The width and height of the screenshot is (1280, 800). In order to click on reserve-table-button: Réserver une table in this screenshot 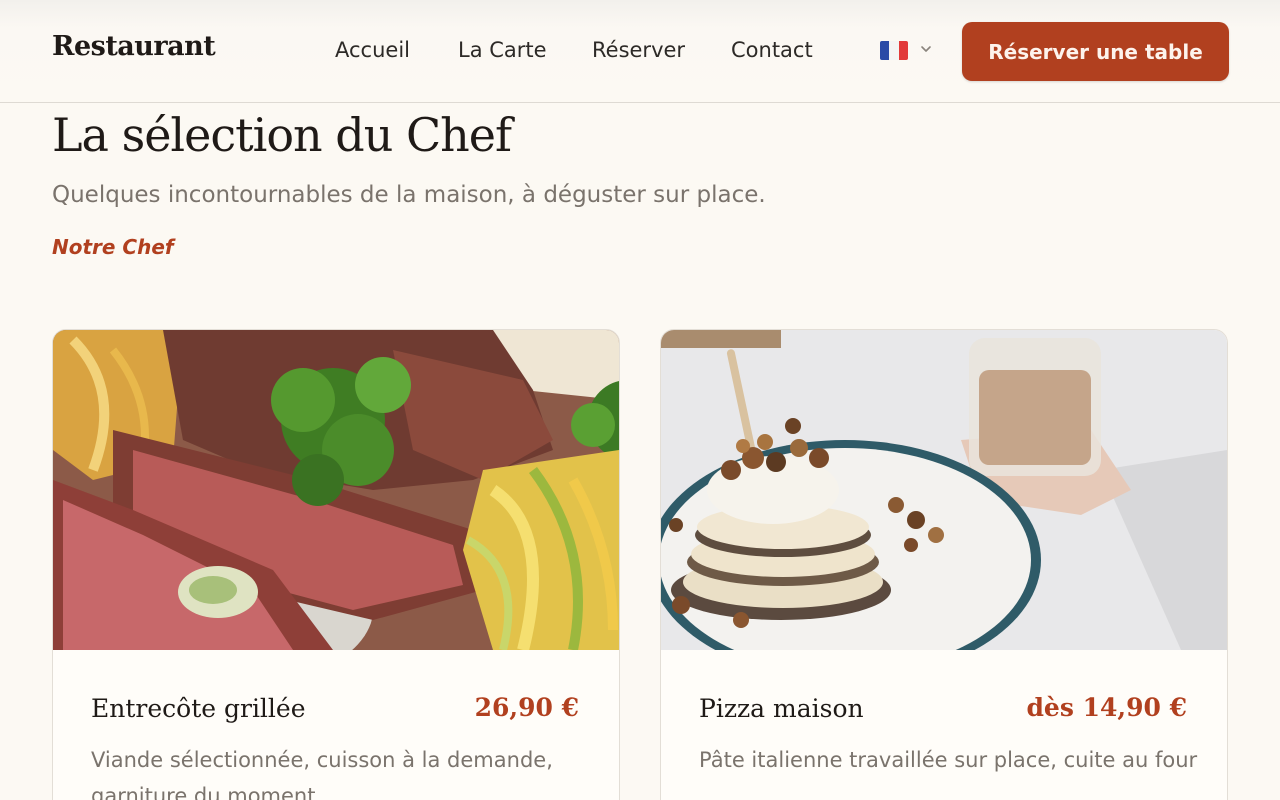, I will do `click(1095, 51)`.